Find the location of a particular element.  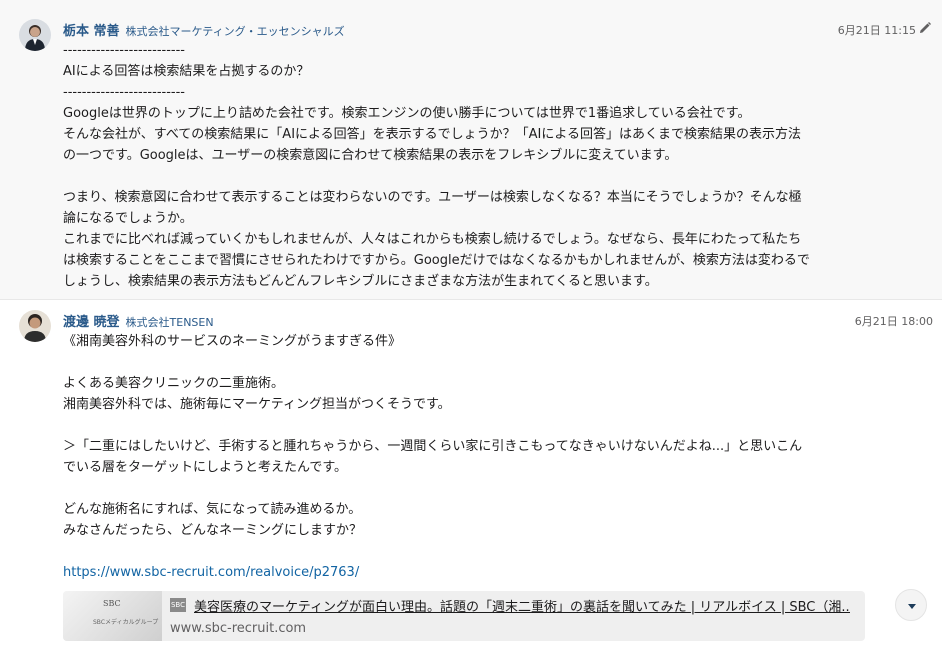

message-line: 湘南美容外科では、施術毎にマーケティング担当がつくそうです。 is located at coordinates (257, 404).